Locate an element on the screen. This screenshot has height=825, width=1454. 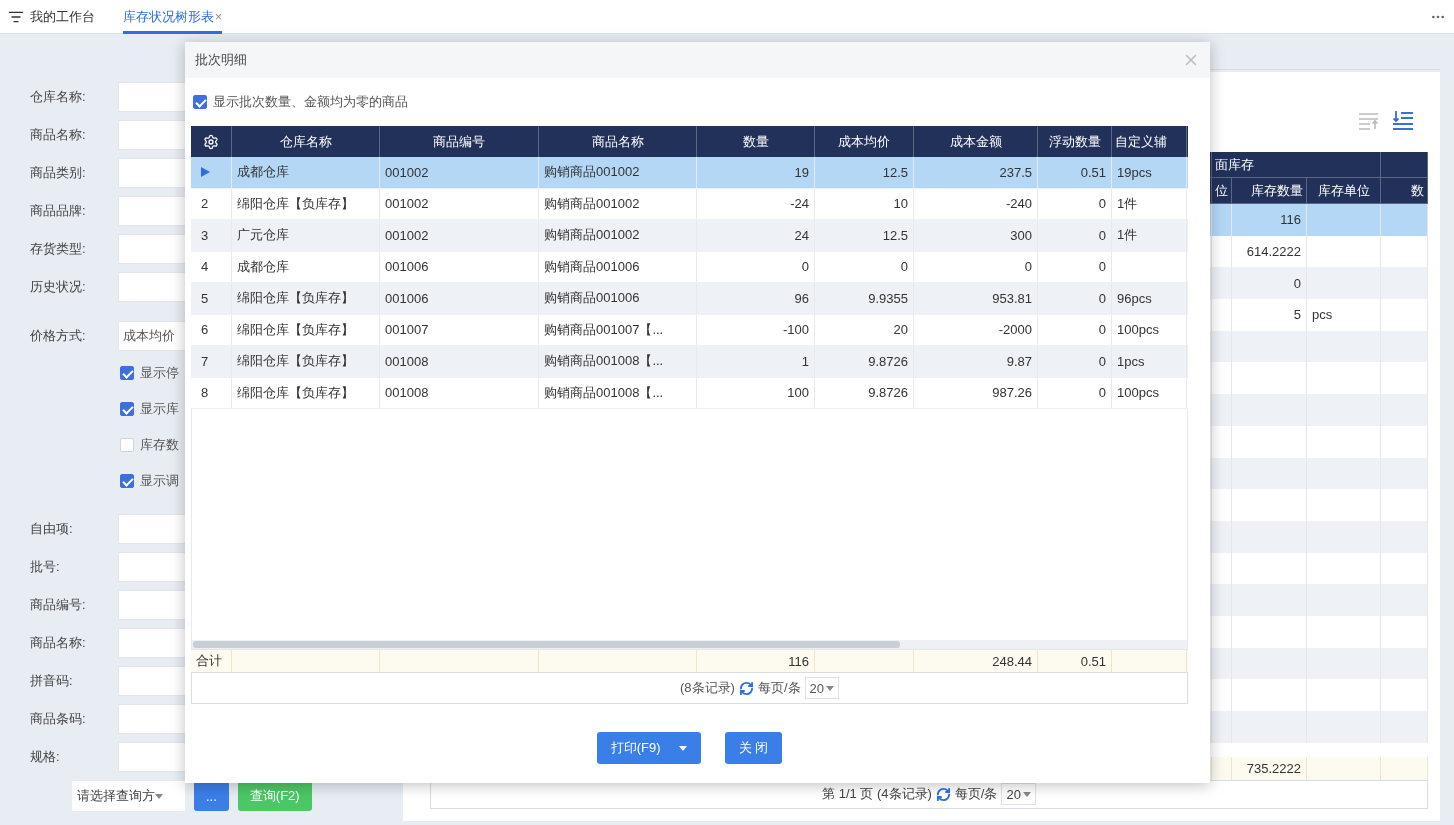
table-cell: 20 is located at coordinates (864, 329).